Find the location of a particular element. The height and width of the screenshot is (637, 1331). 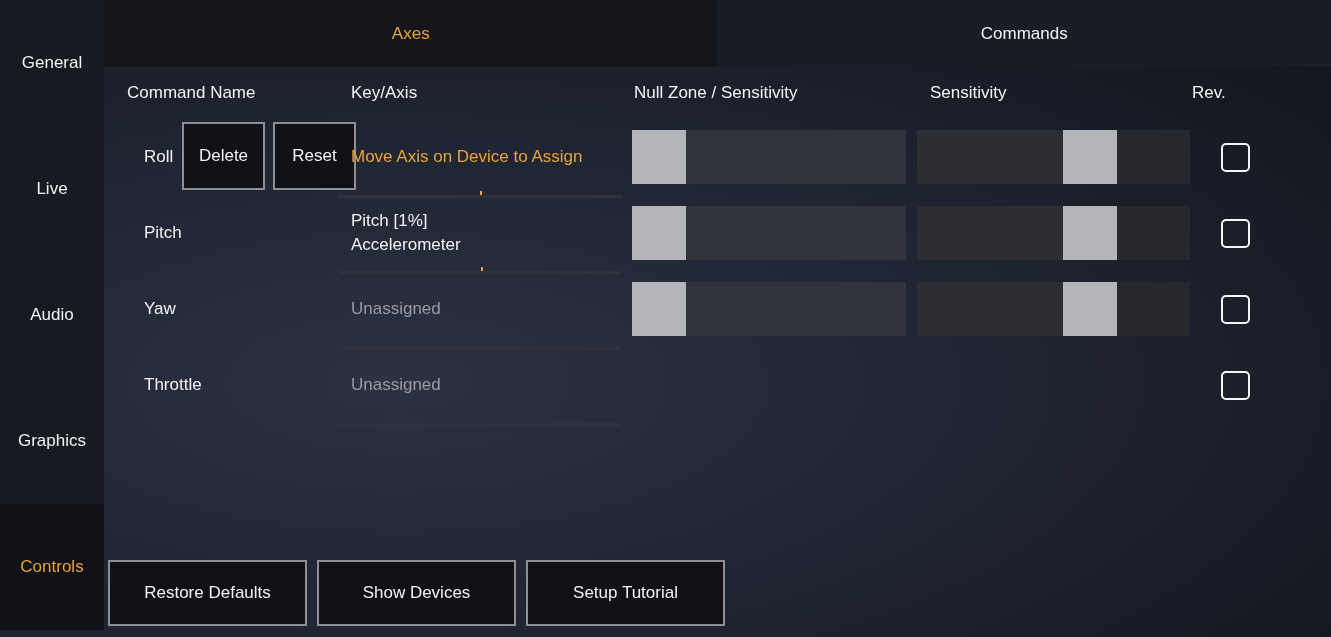

tab: Axes is located at coordinates (411, 33).